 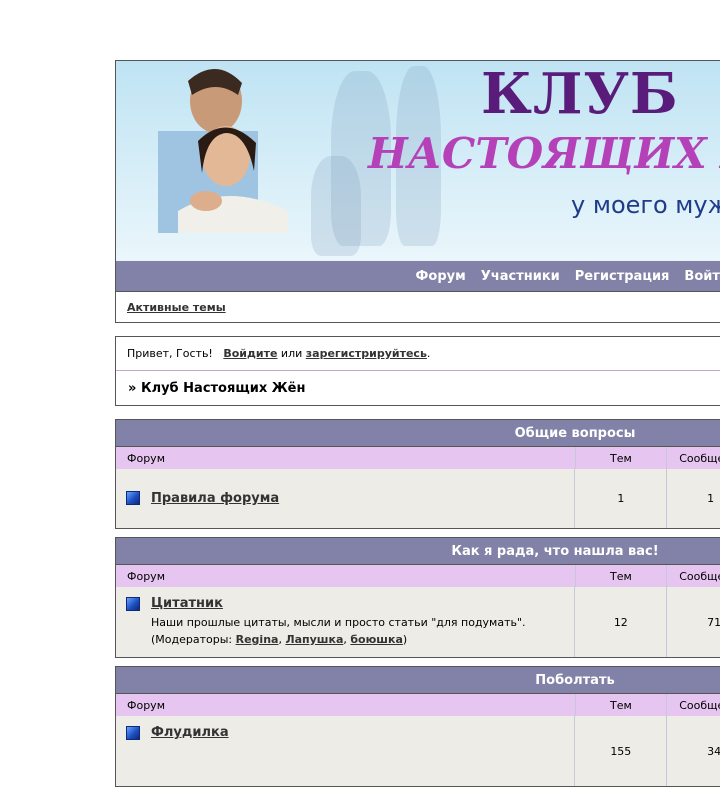 I want to click on breadcrumb-current: Клуб Настоящих Жён, so click(x=223, y=388).